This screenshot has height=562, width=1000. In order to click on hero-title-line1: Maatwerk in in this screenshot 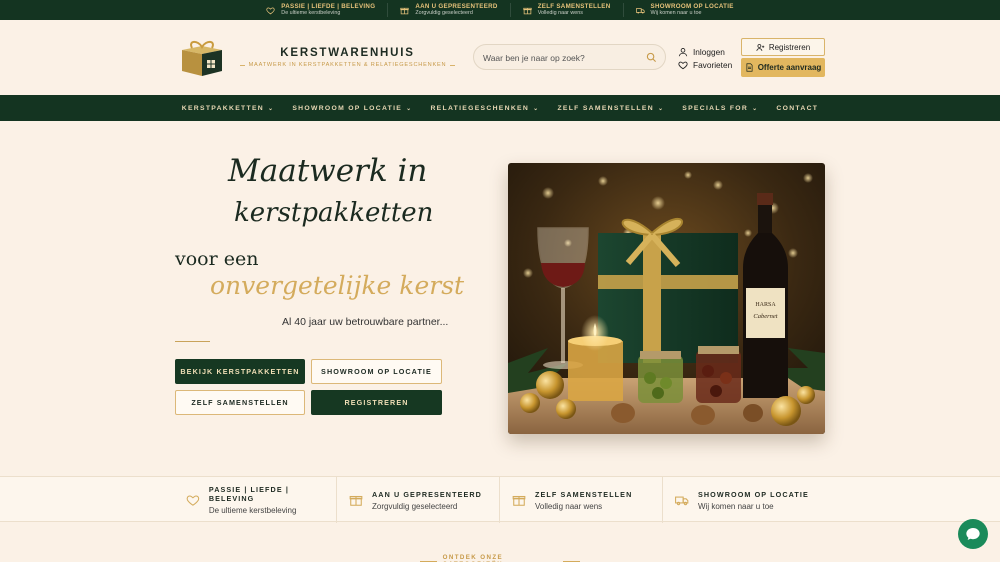, I will do `click(328, 171)`.